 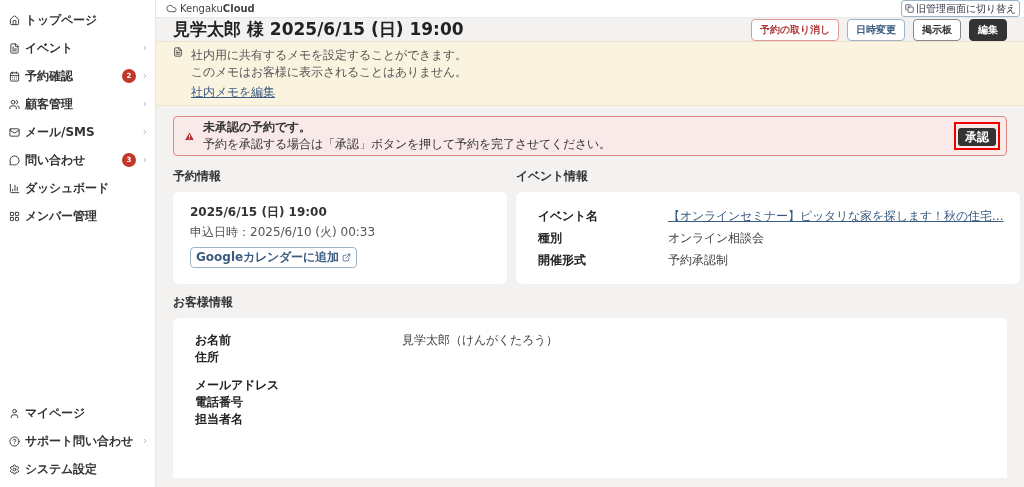 I want to click on nav-label: メール/SMS, so click(x=60, y=132).